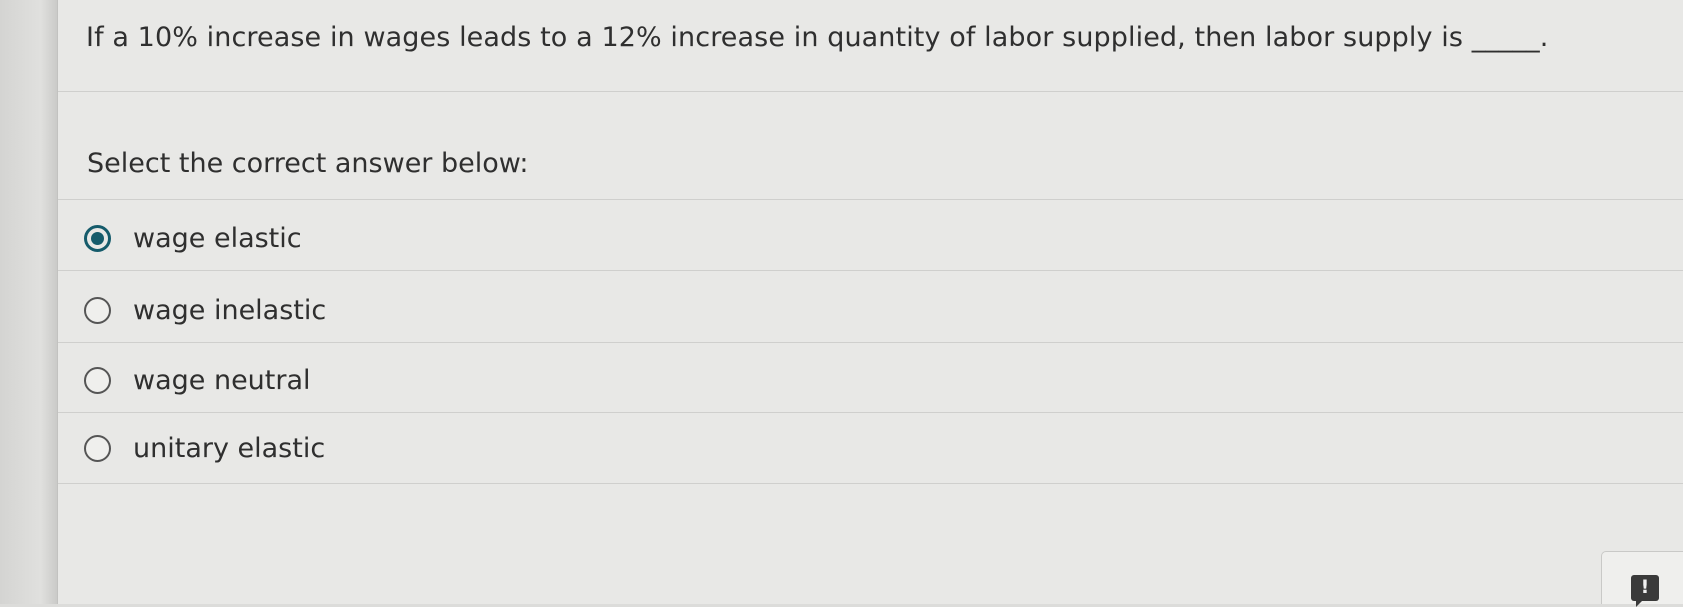 The height and width of the screenshot is (607, 1683). I want to click on option-label: wage neutral, so click(222, 380).